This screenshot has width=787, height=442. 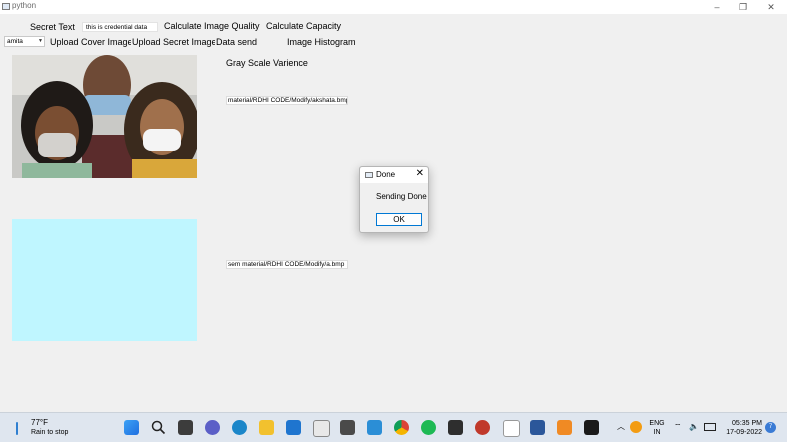 I want to click on camera-icon, so click(x=347, y=427).